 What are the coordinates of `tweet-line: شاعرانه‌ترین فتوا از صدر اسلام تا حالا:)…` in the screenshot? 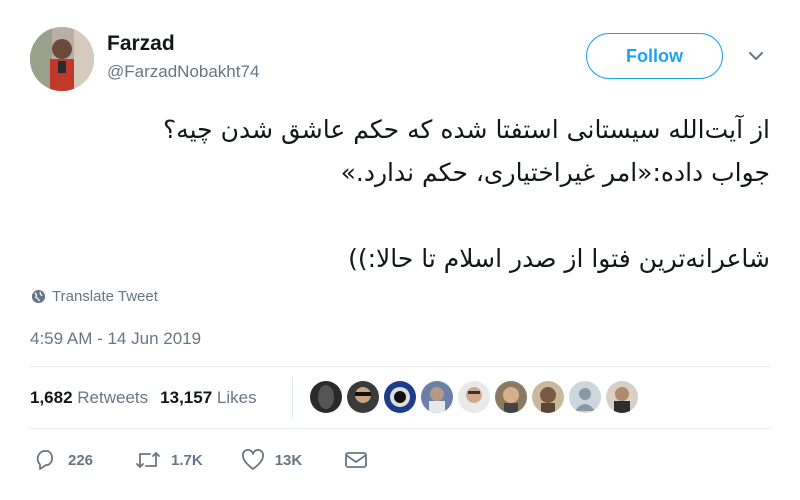 It's located at (559, 258).